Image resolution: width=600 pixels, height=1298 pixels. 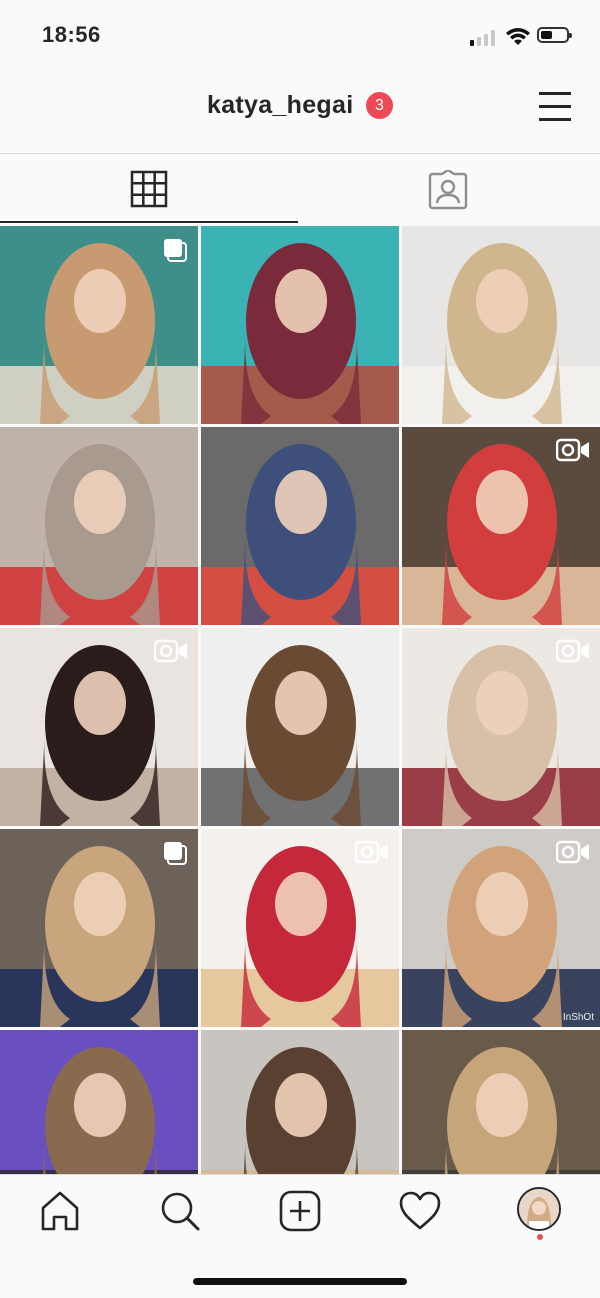 What do you see at coordinates (280, 105) in the screenshot?
I see `profile-username: katya_hegai` at bounding box center [280, 105].